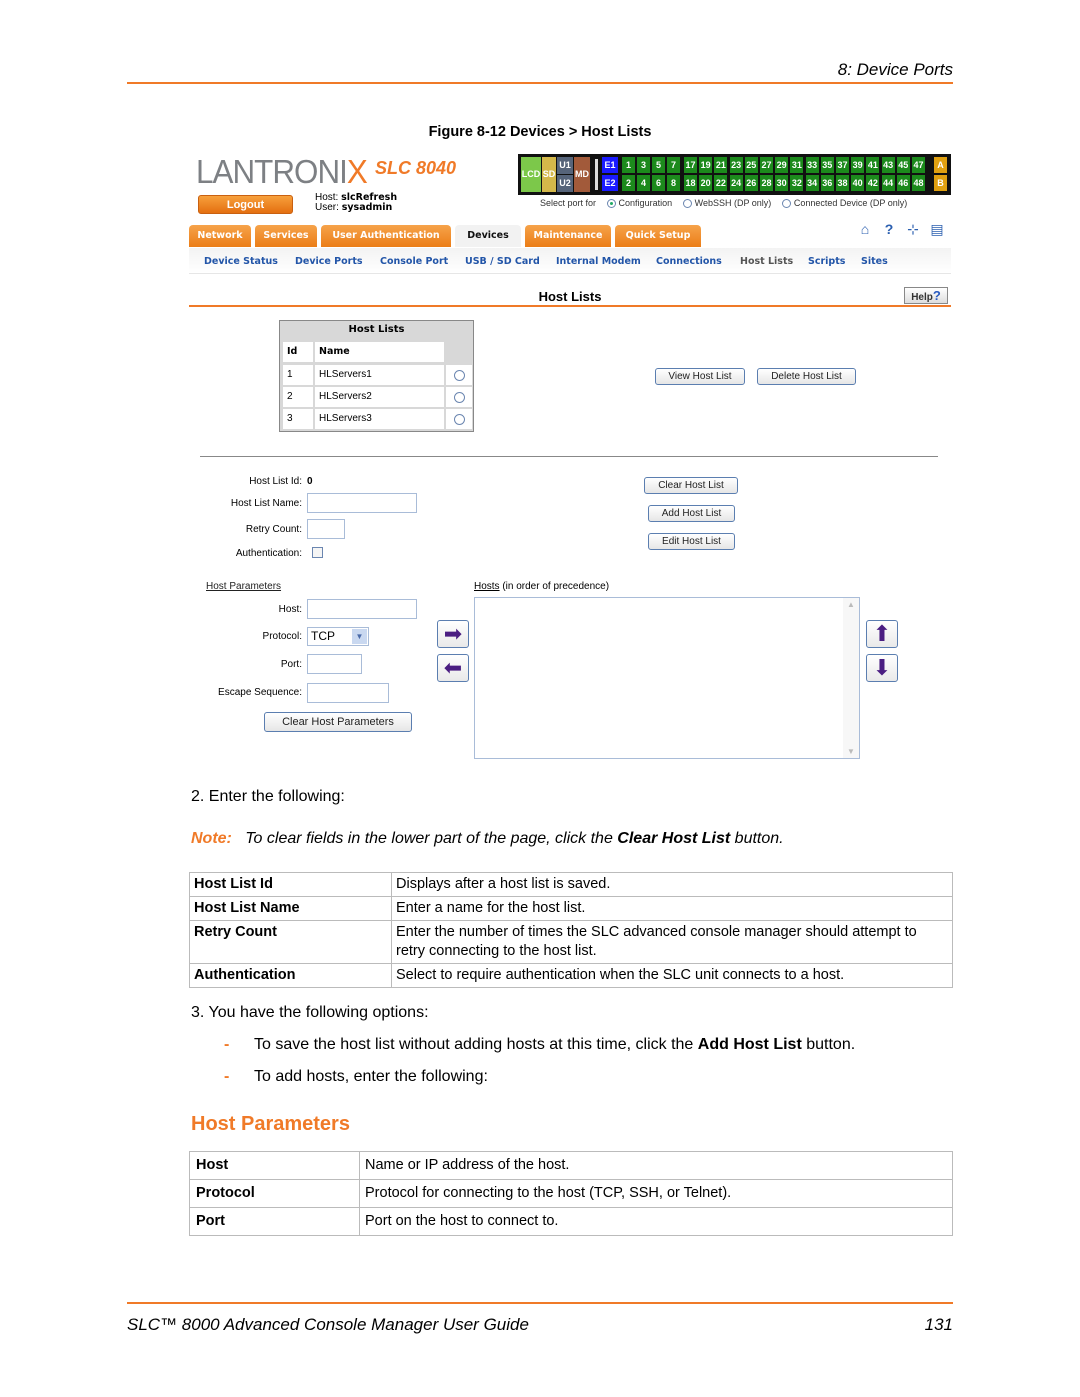 The width and height of the screenshot is (1080, 1397). Describe the element at coordinates (690, 165) in the screenshot. I see `port-17: 17` at that location.